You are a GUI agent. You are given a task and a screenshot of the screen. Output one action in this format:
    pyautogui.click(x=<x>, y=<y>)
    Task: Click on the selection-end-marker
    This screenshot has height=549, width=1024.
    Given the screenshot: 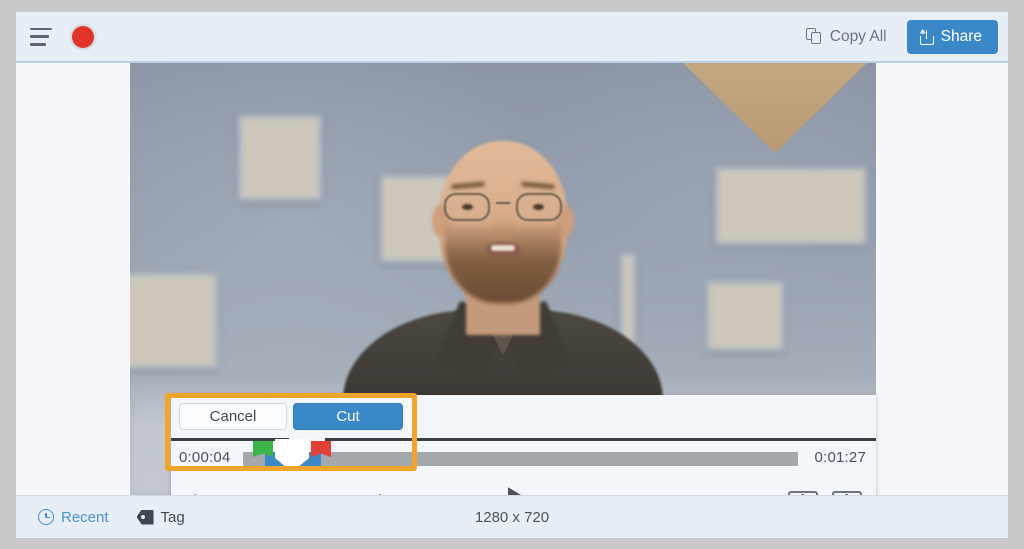 What is the action you would take?
    pyautogui.click(x=321, y=451)
    